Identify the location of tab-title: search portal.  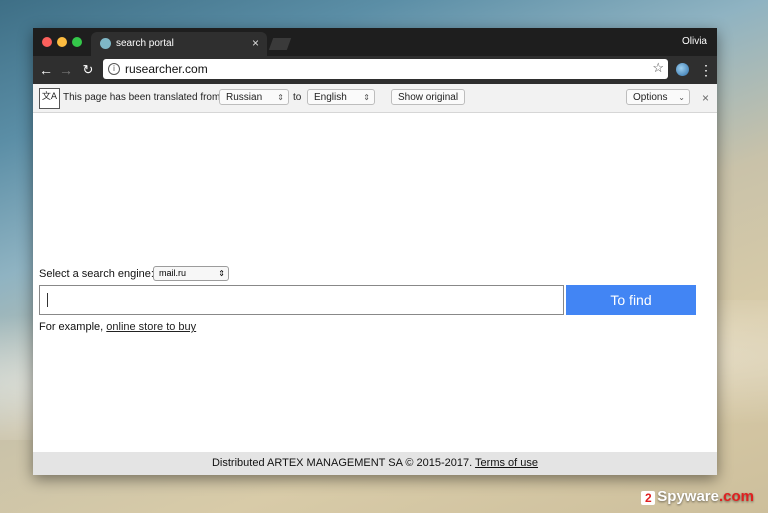
(145, 43).